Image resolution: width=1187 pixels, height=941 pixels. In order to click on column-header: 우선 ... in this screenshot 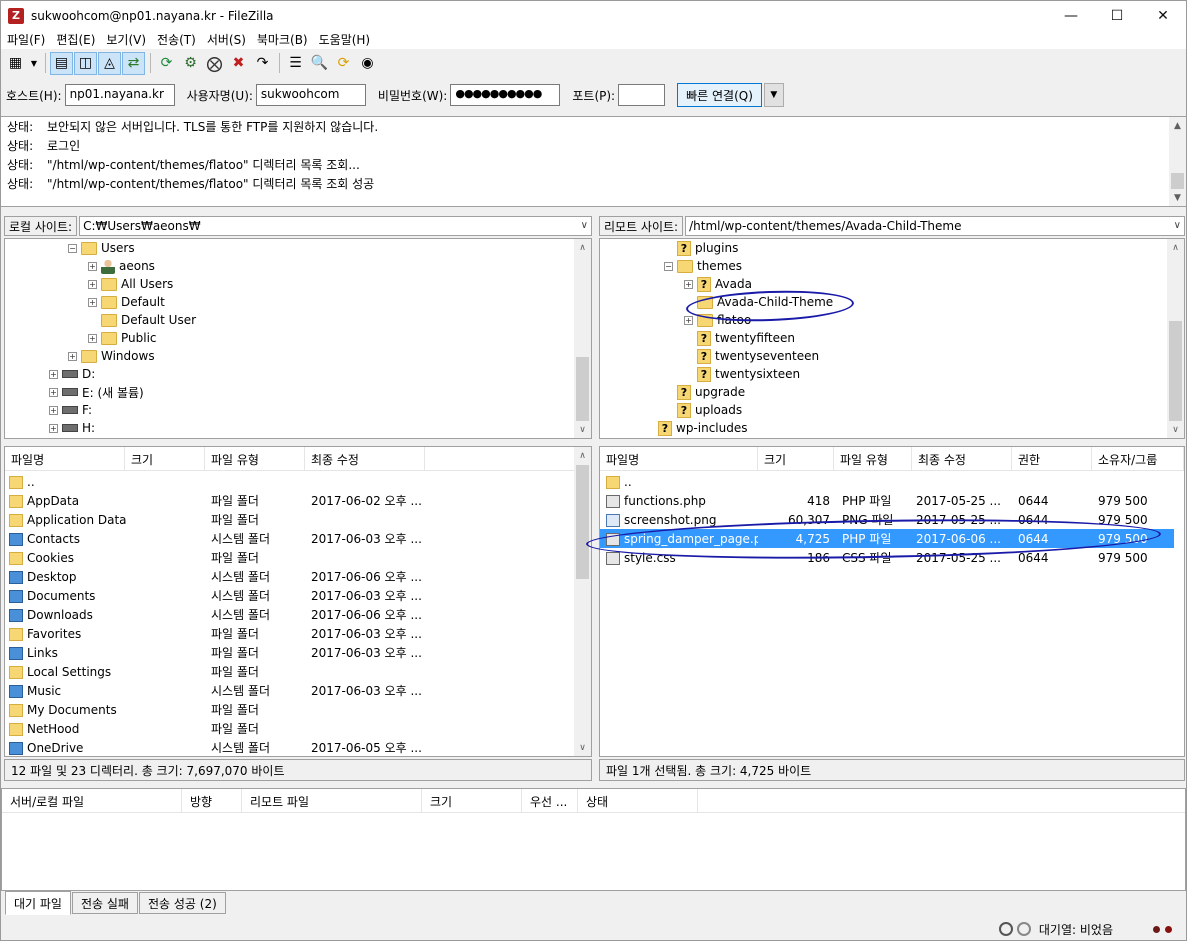, I will do `click(550, 801)`.